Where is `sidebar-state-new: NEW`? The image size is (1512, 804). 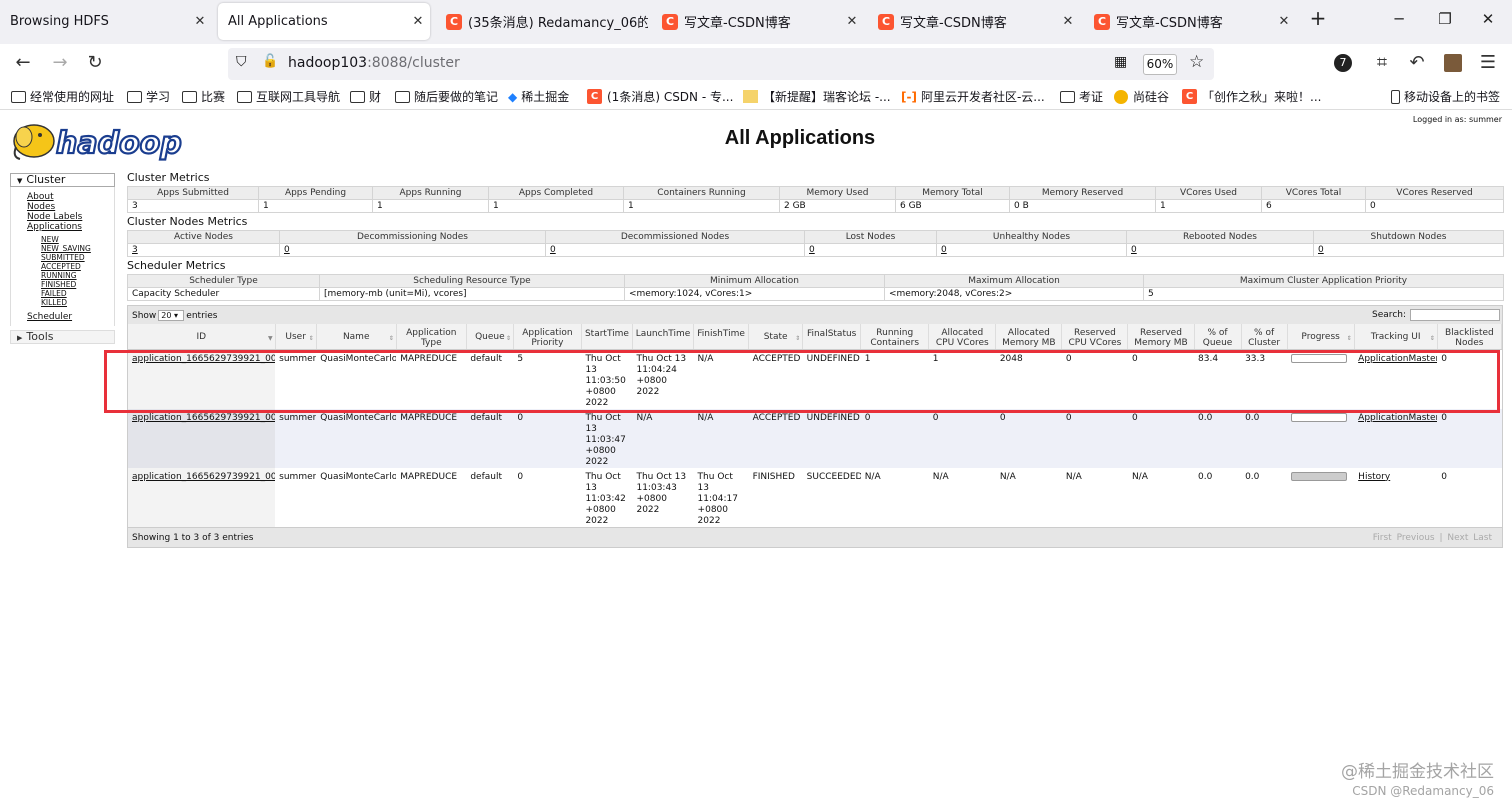 sidebar-state-new: NEW is located at coordinates (70, 239).